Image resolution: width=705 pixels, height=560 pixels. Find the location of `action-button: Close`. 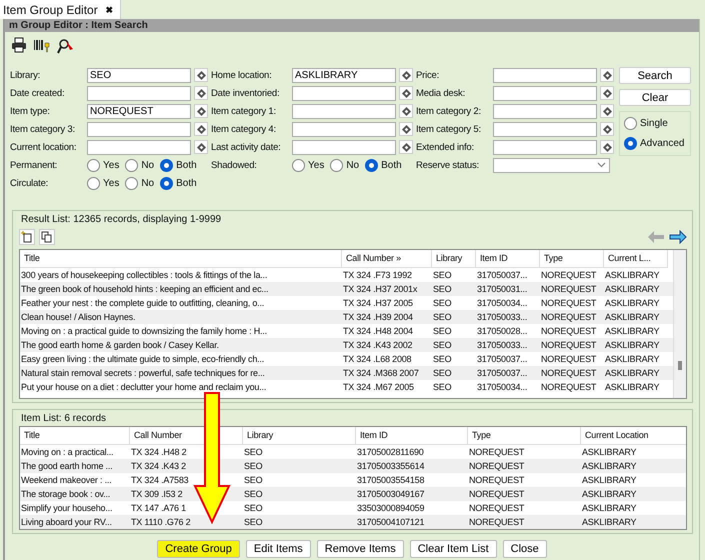

action-button: Close is located at coordinates (524, 549).